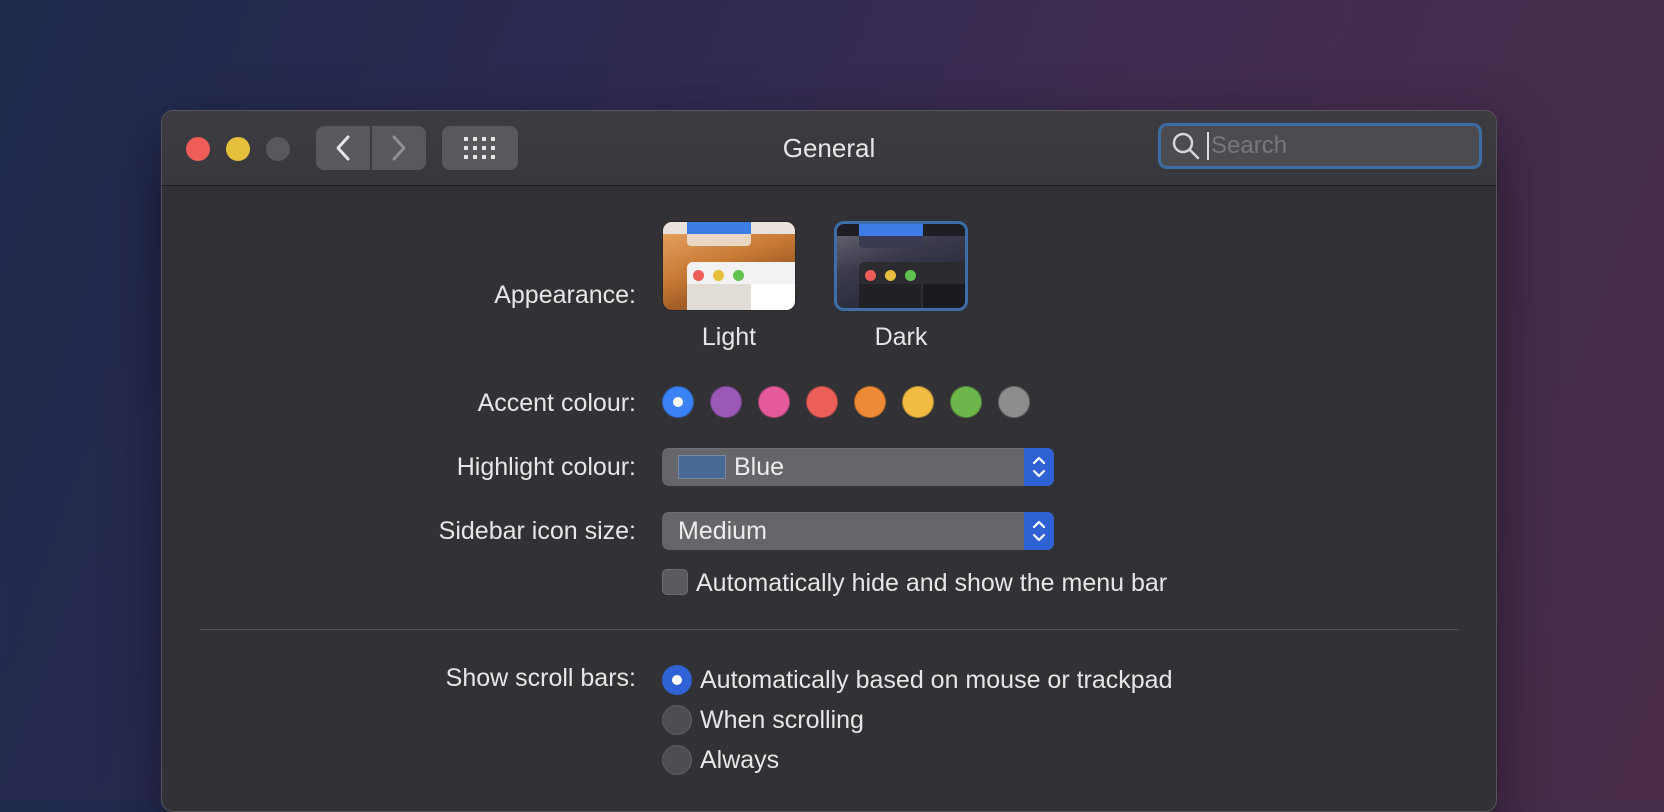 The image size is (1664, 812). Describe the element at coordinates (702, 467) in the screenshot. I see `highlight-colour-chip` at that location.